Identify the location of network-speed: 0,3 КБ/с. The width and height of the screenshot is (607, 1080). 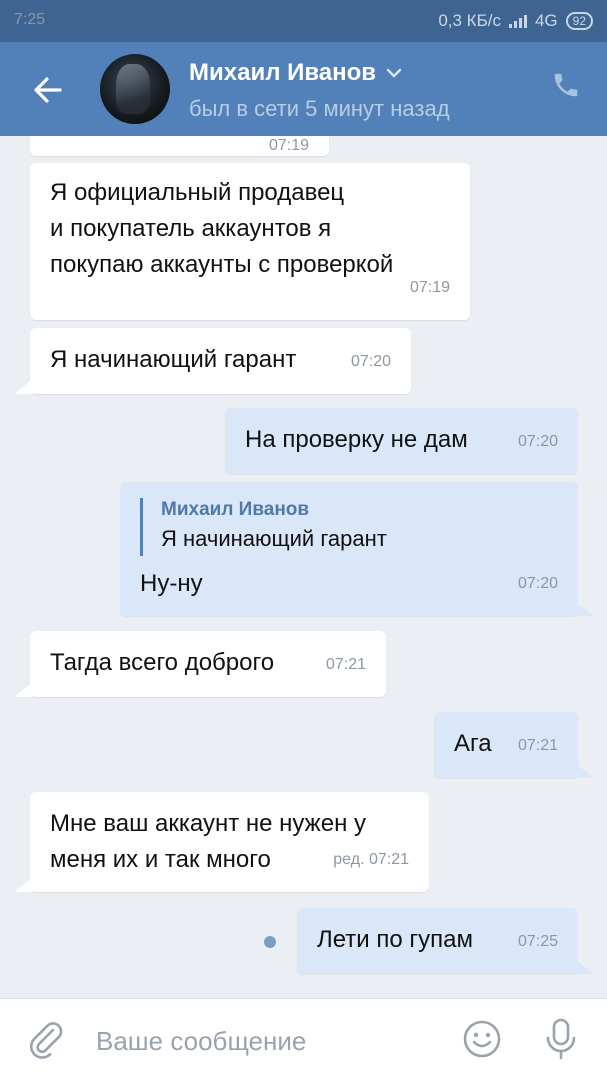
(469, 20).